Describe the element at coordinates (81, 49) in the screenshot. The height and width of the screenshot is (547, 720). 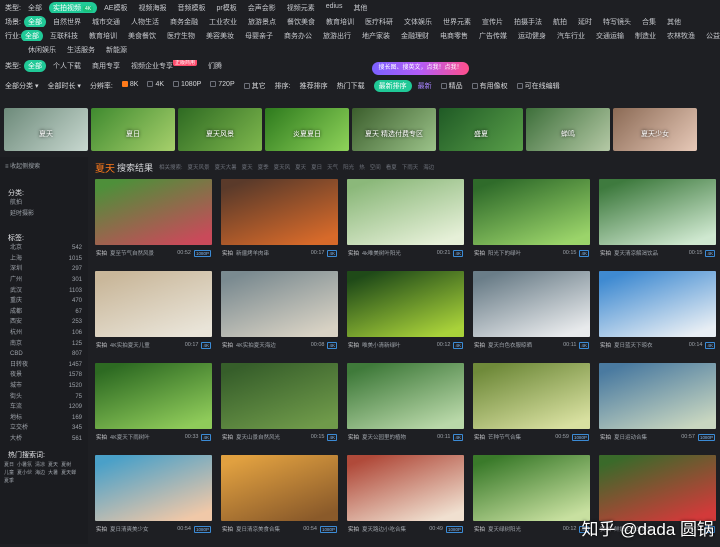
I see `filter-pill: 生活服务` at that location.